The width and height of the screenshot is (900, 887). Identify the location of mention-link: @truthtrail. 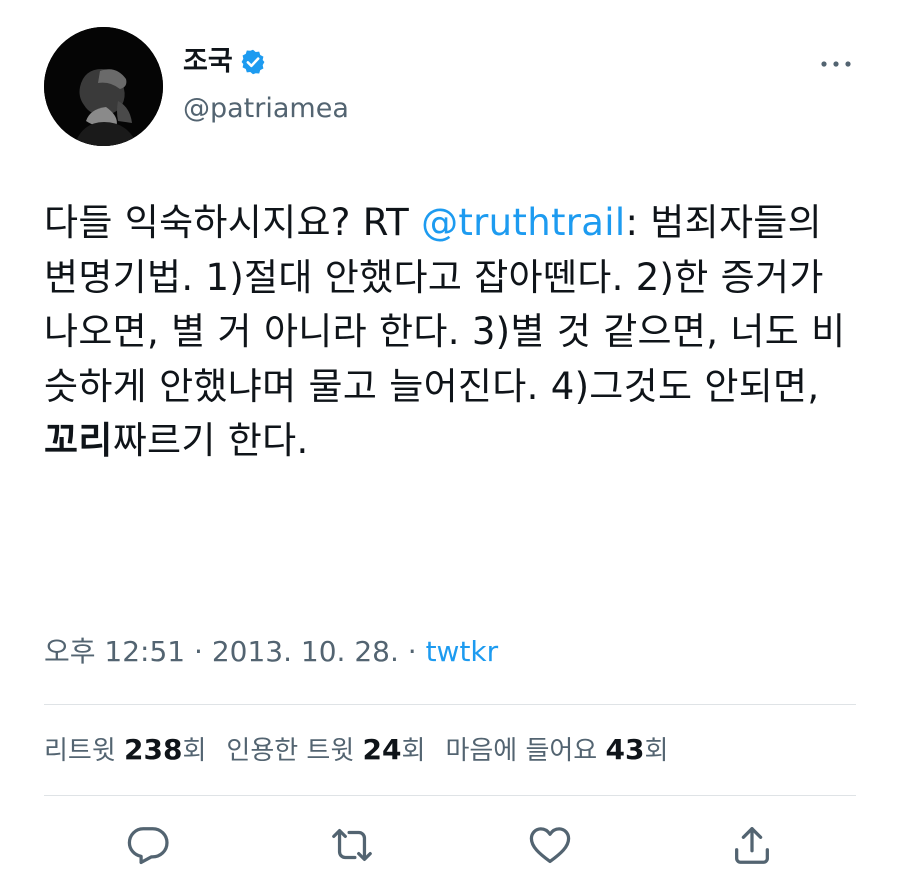
(523, 222).